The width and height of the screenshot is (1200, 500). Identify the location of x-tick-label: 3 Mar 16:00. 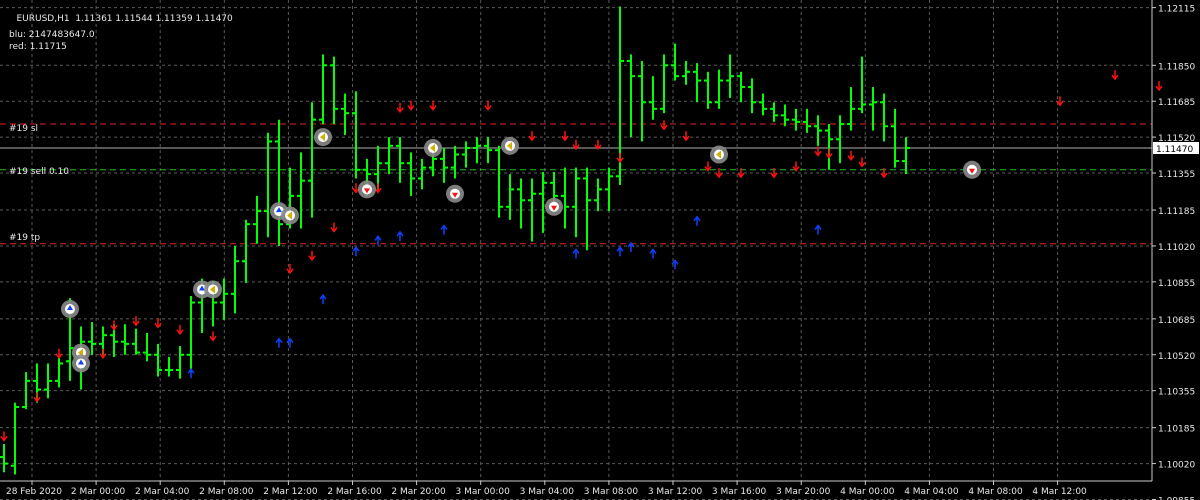
(739, 492).